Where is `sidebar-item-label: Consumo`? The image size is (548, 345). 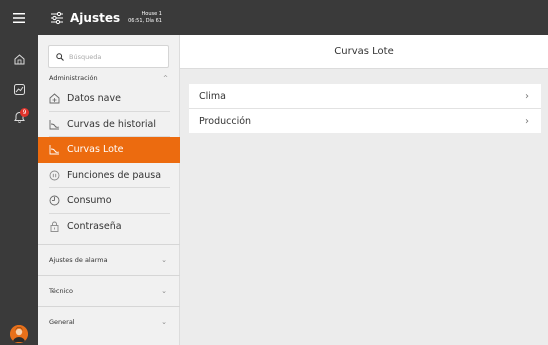 sidebar-item-label: Consumo is located at coordinates (89, 201).